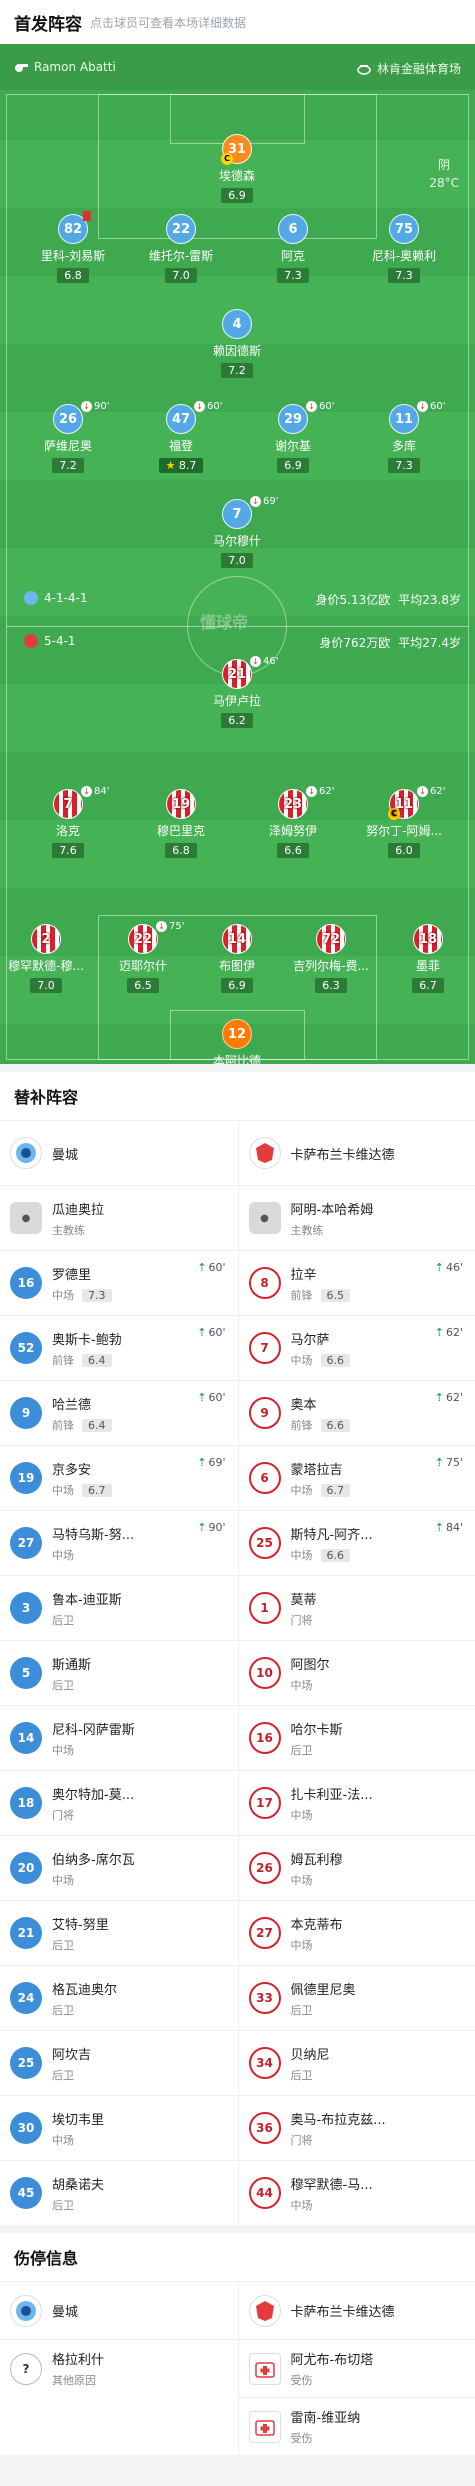 The width and height of the screenshot is (475, 2486). I want to click on substitution-minute: 60', so click(438, 406).